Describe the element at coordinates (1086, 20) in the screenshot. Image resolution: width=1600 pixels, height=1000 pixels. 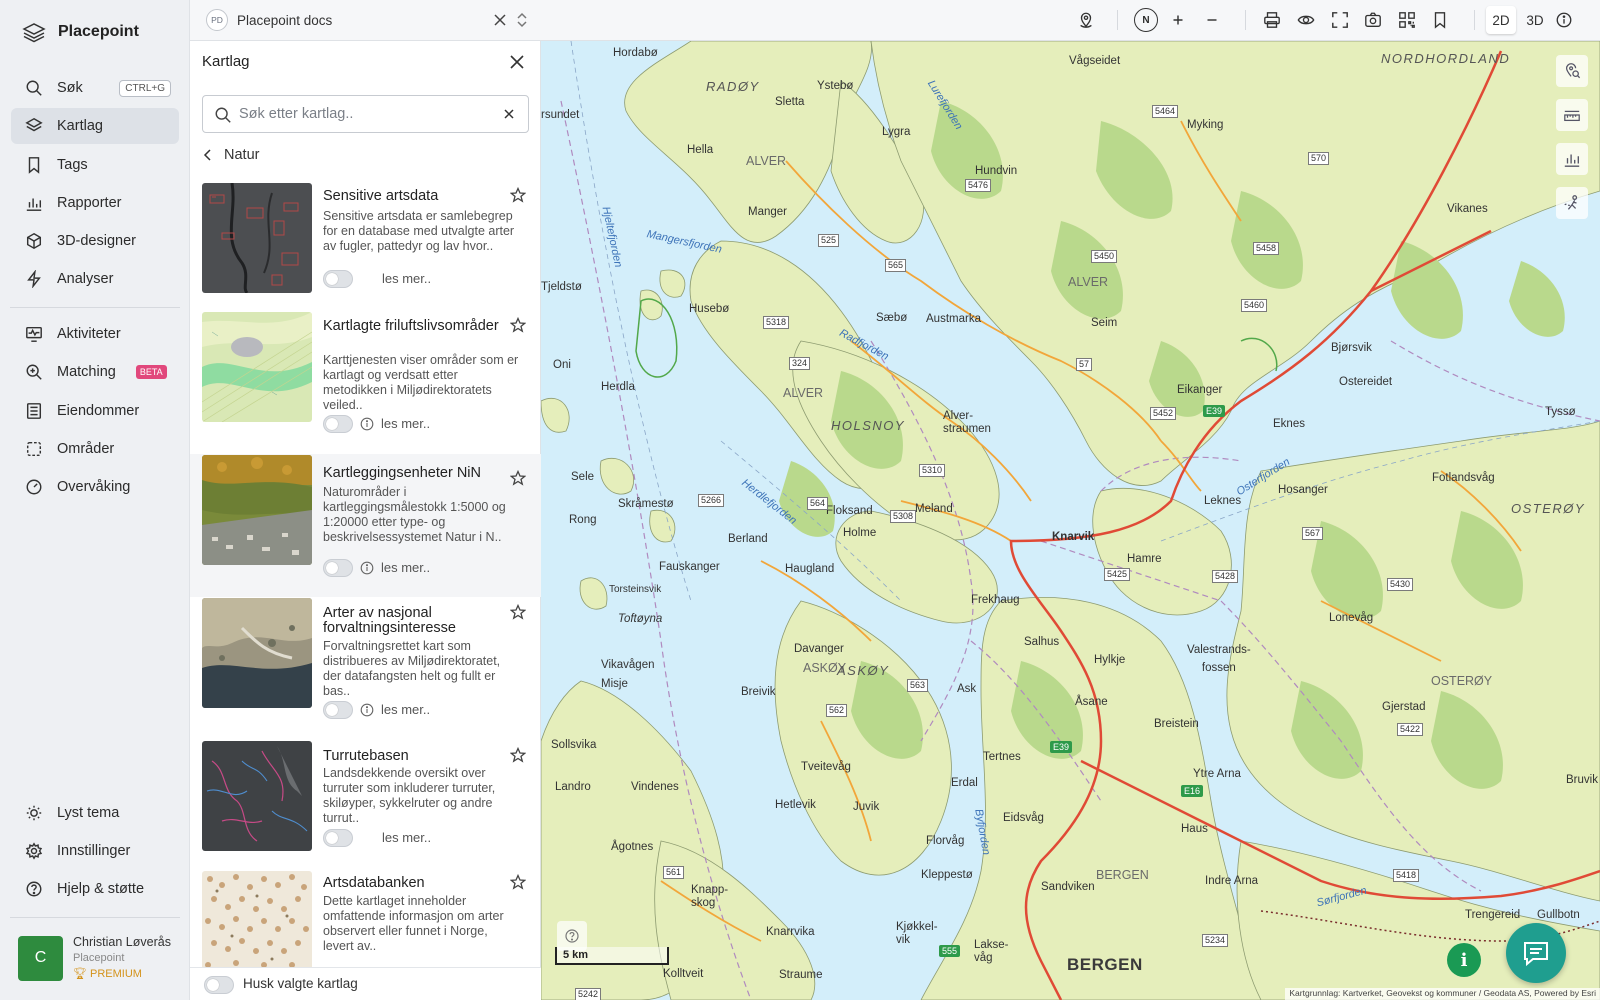
I see `location-pin-icon` at that location.